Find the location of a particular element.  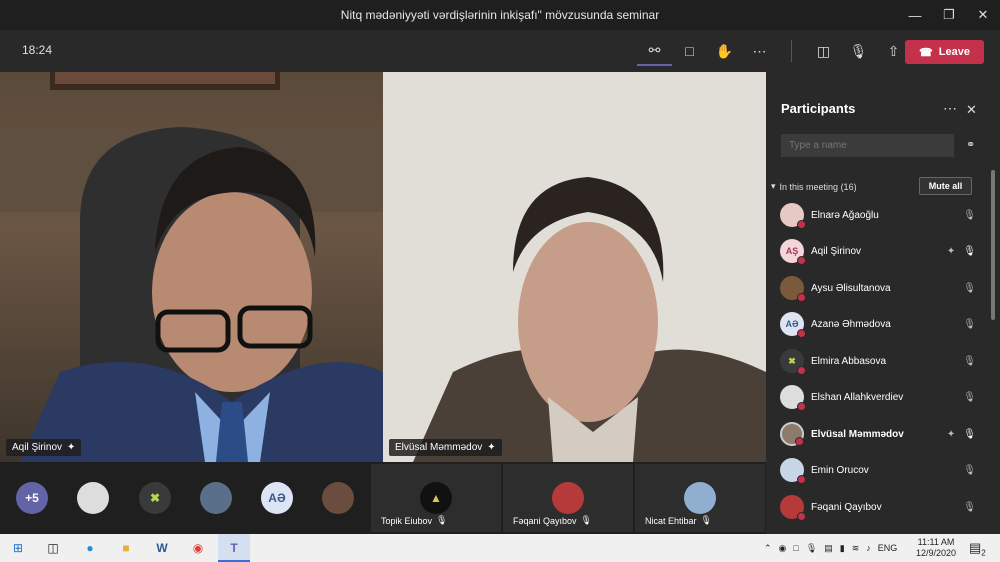

close-window-icon: ✕ is located at coordinates (983, 15).